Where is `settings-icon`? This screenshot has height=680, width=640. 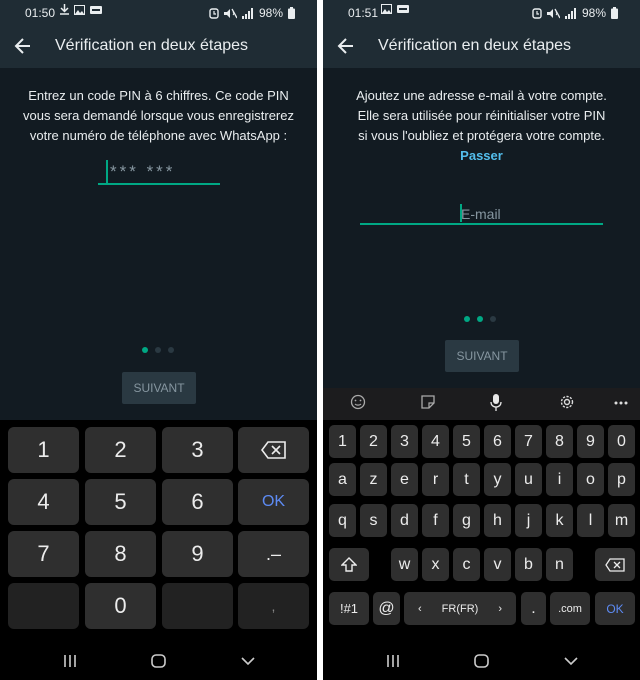
settings-icon is located at coordinates (567, 402).